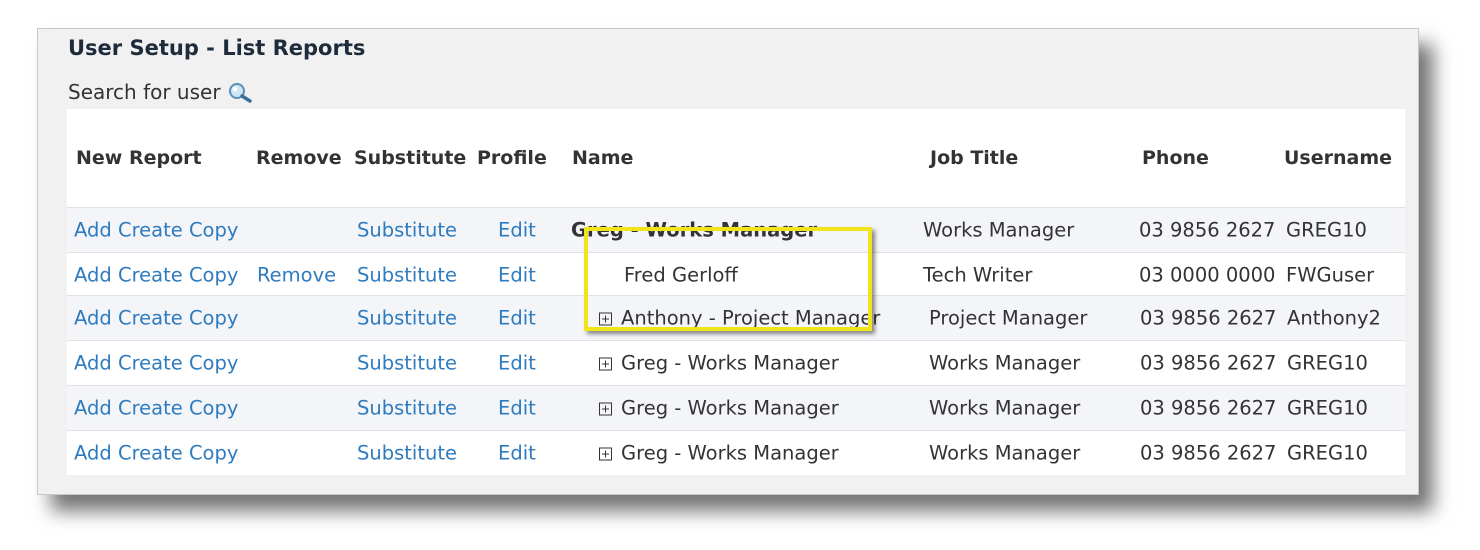 Image resolution: width=1480 pixels, height=550 pixels. I want to click on search-icon, so click(240, 92).